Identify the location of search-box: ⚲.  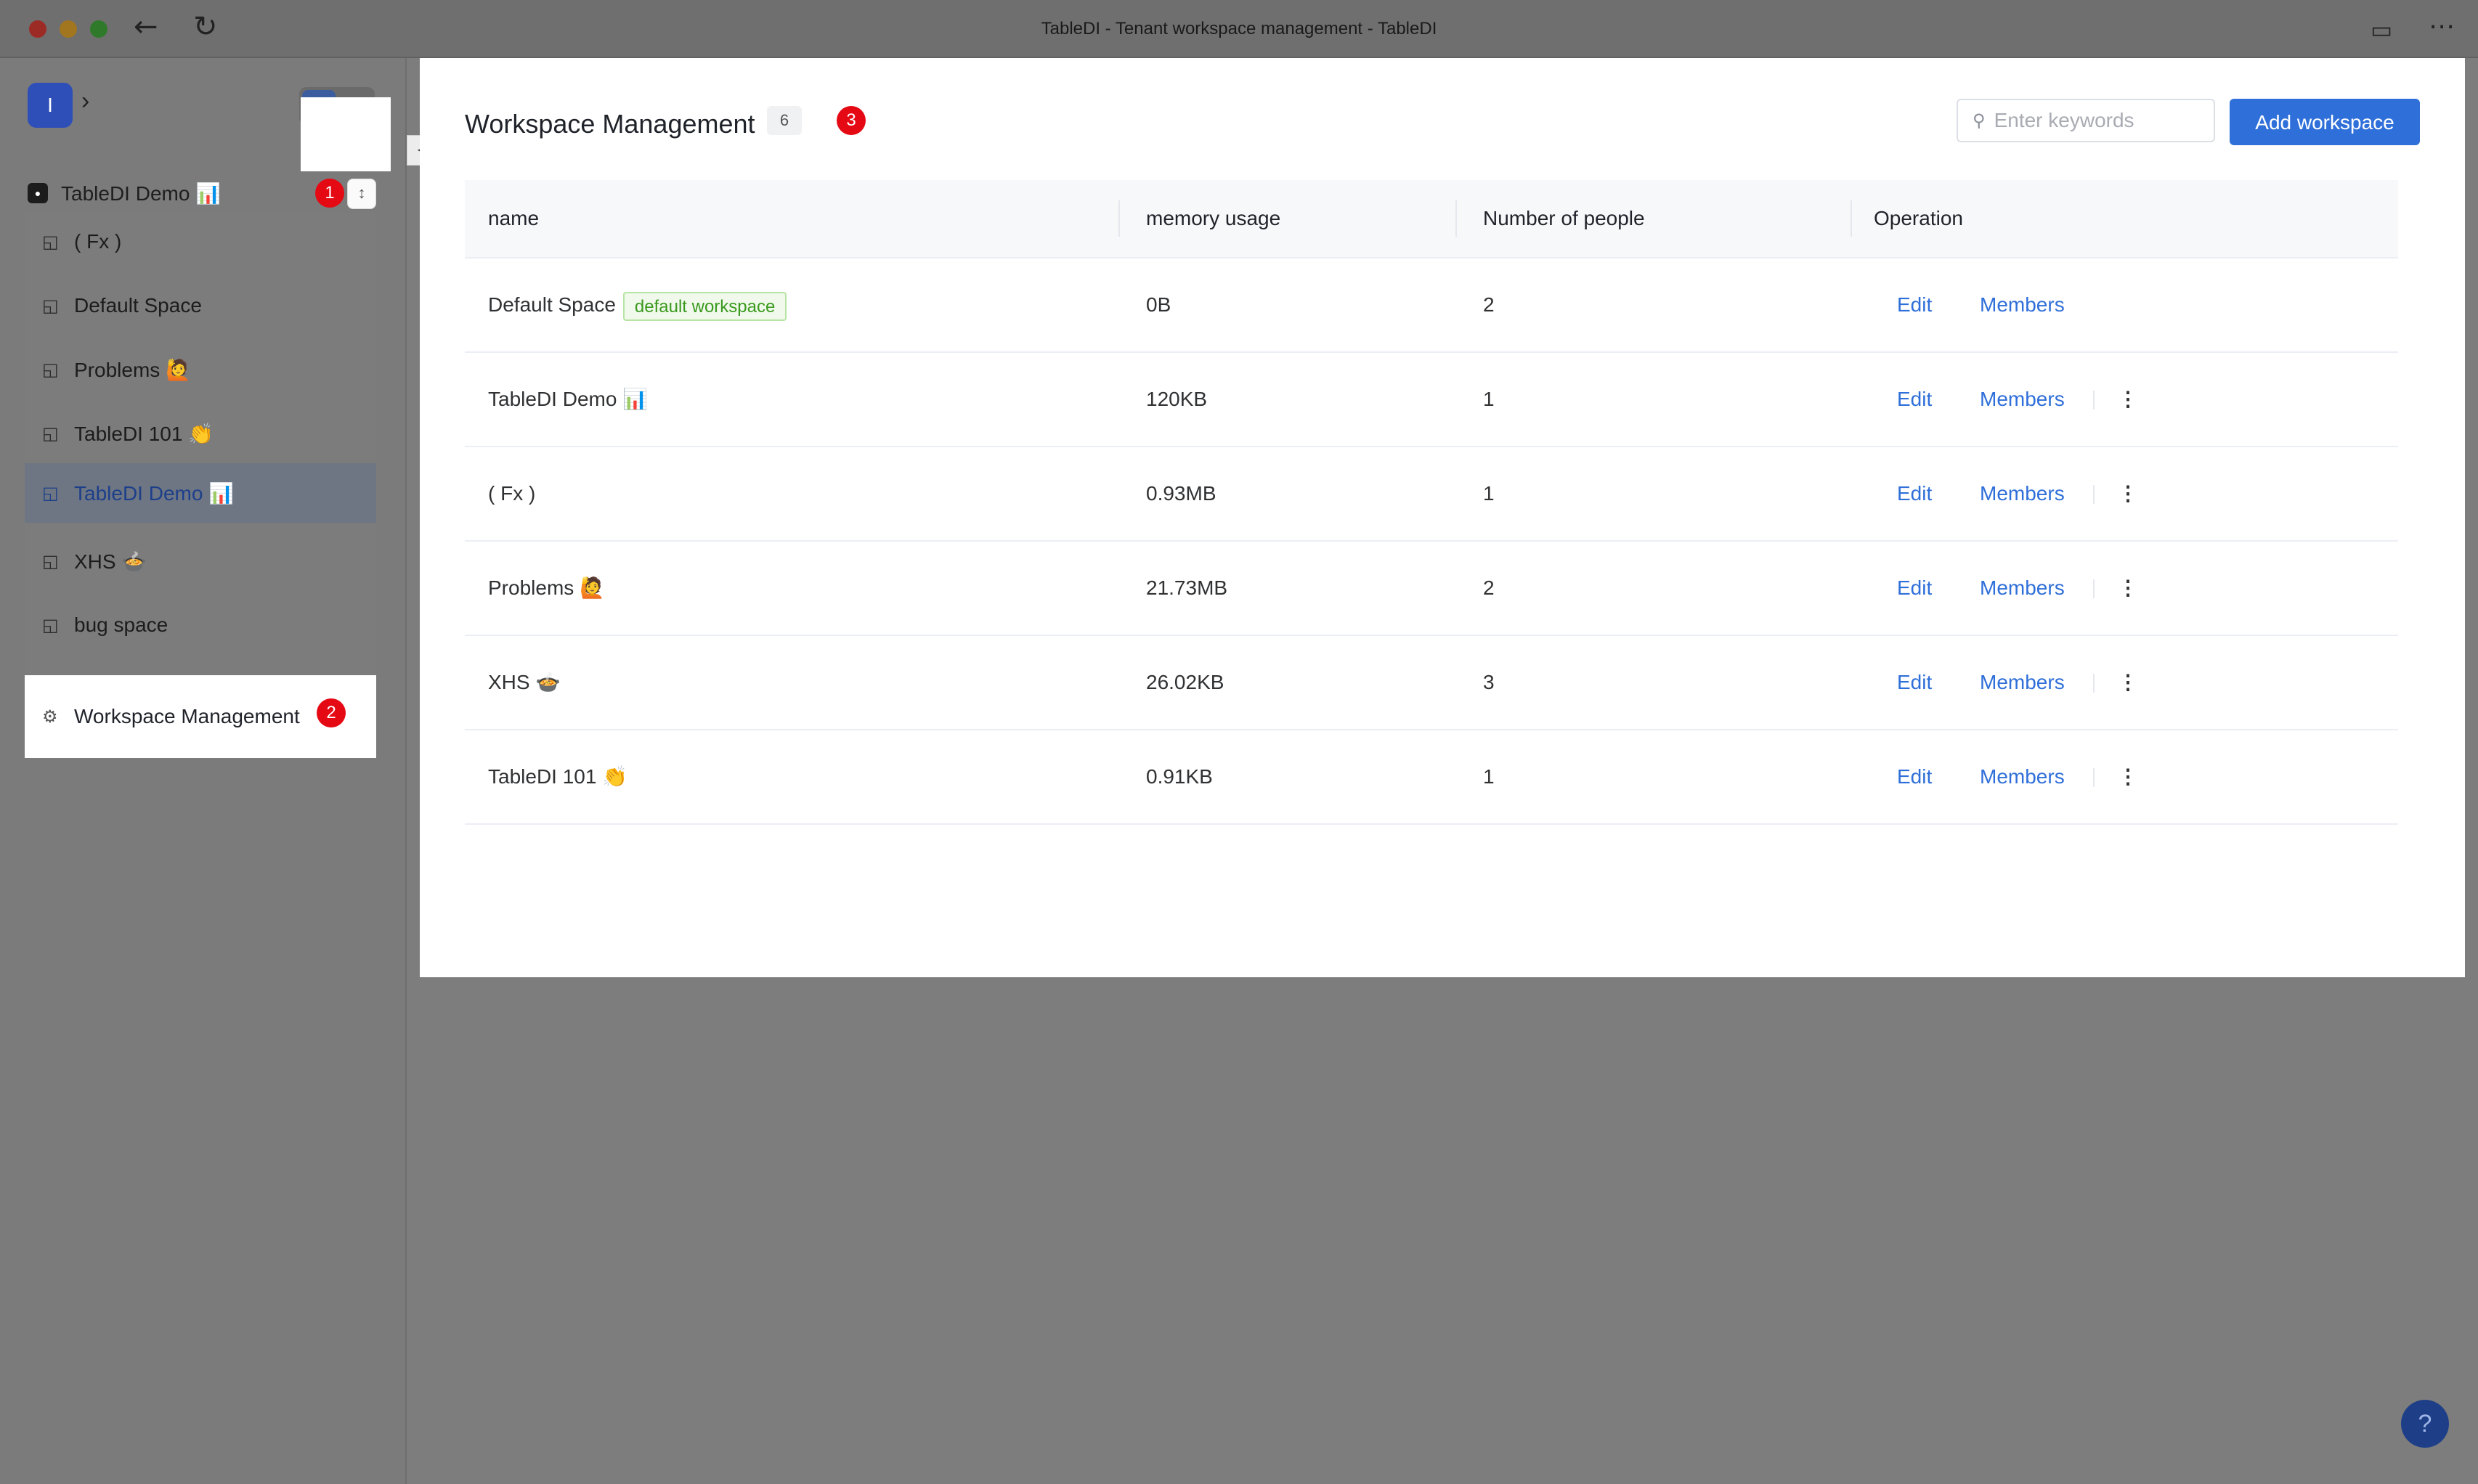
(2086, 120).